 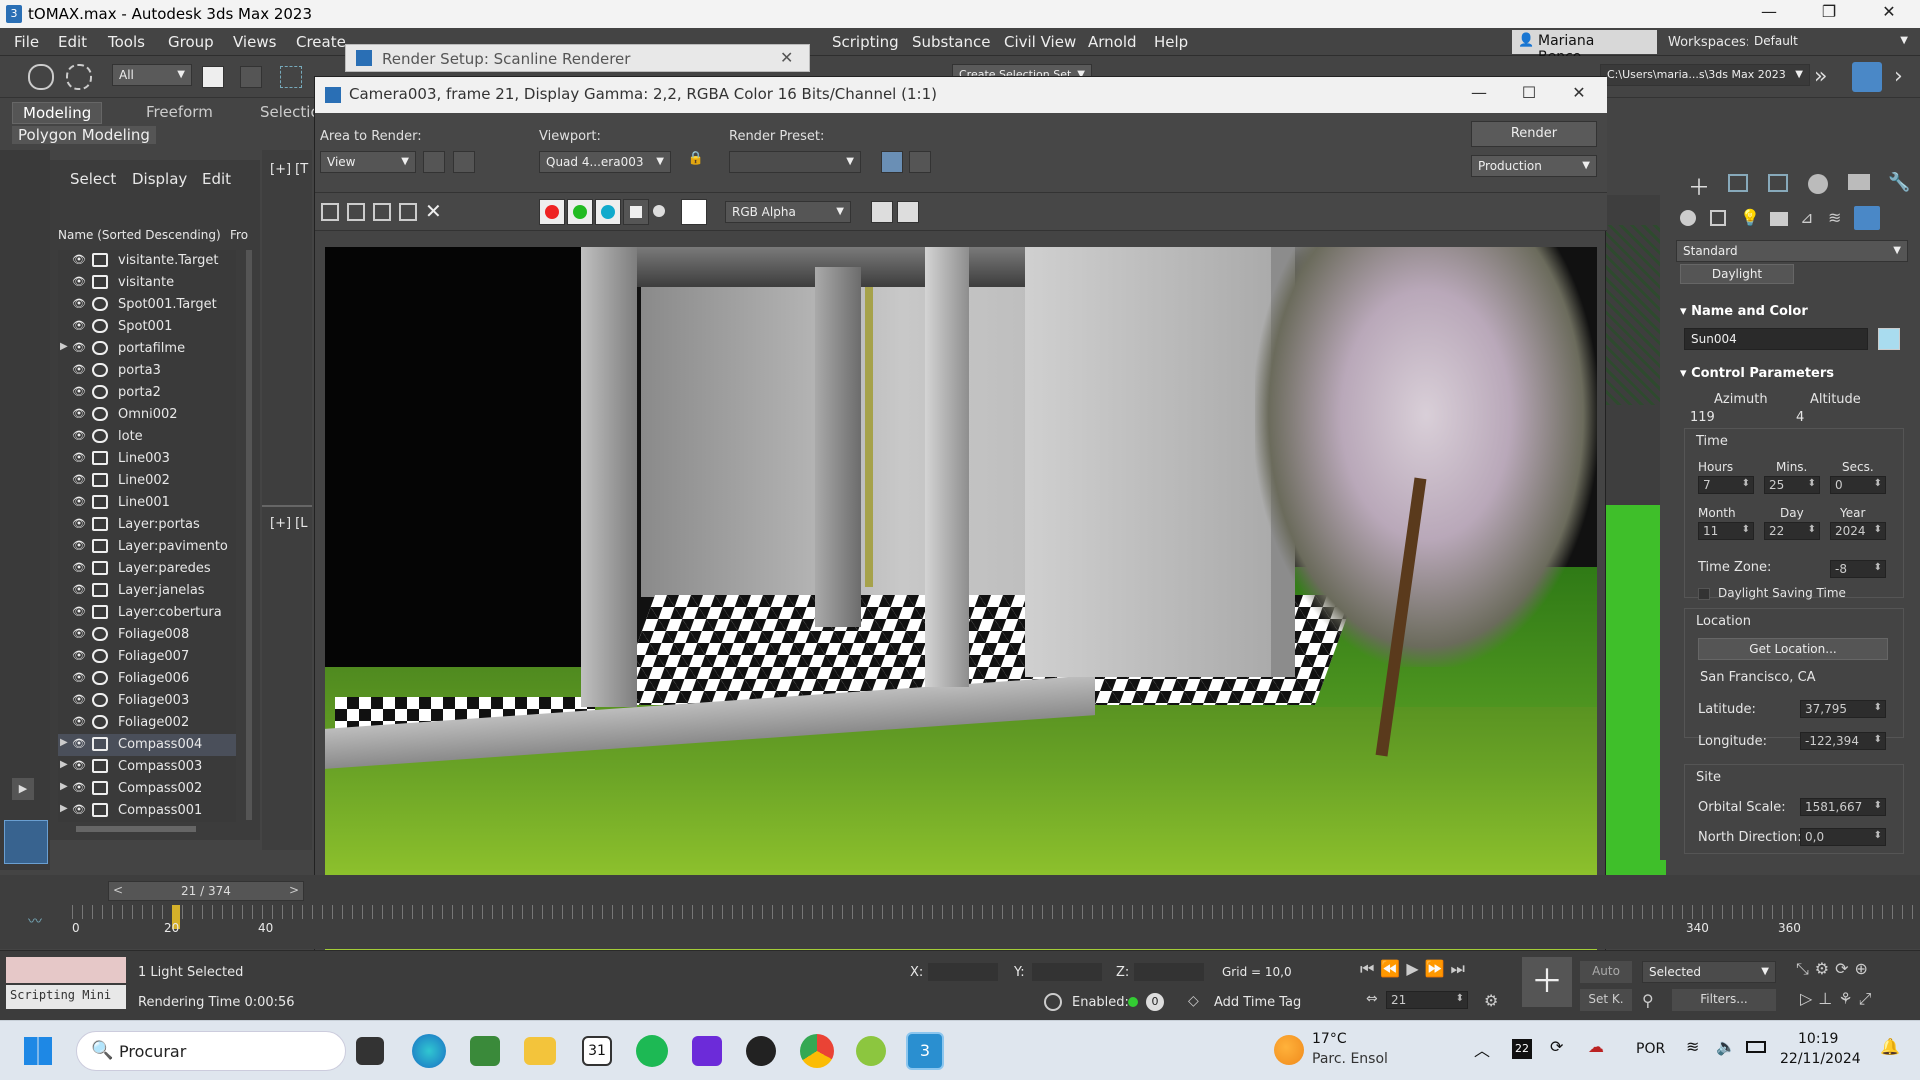 I want to click on scene-row: ▶ 👁 portafilme, so click(x=147, y=349).